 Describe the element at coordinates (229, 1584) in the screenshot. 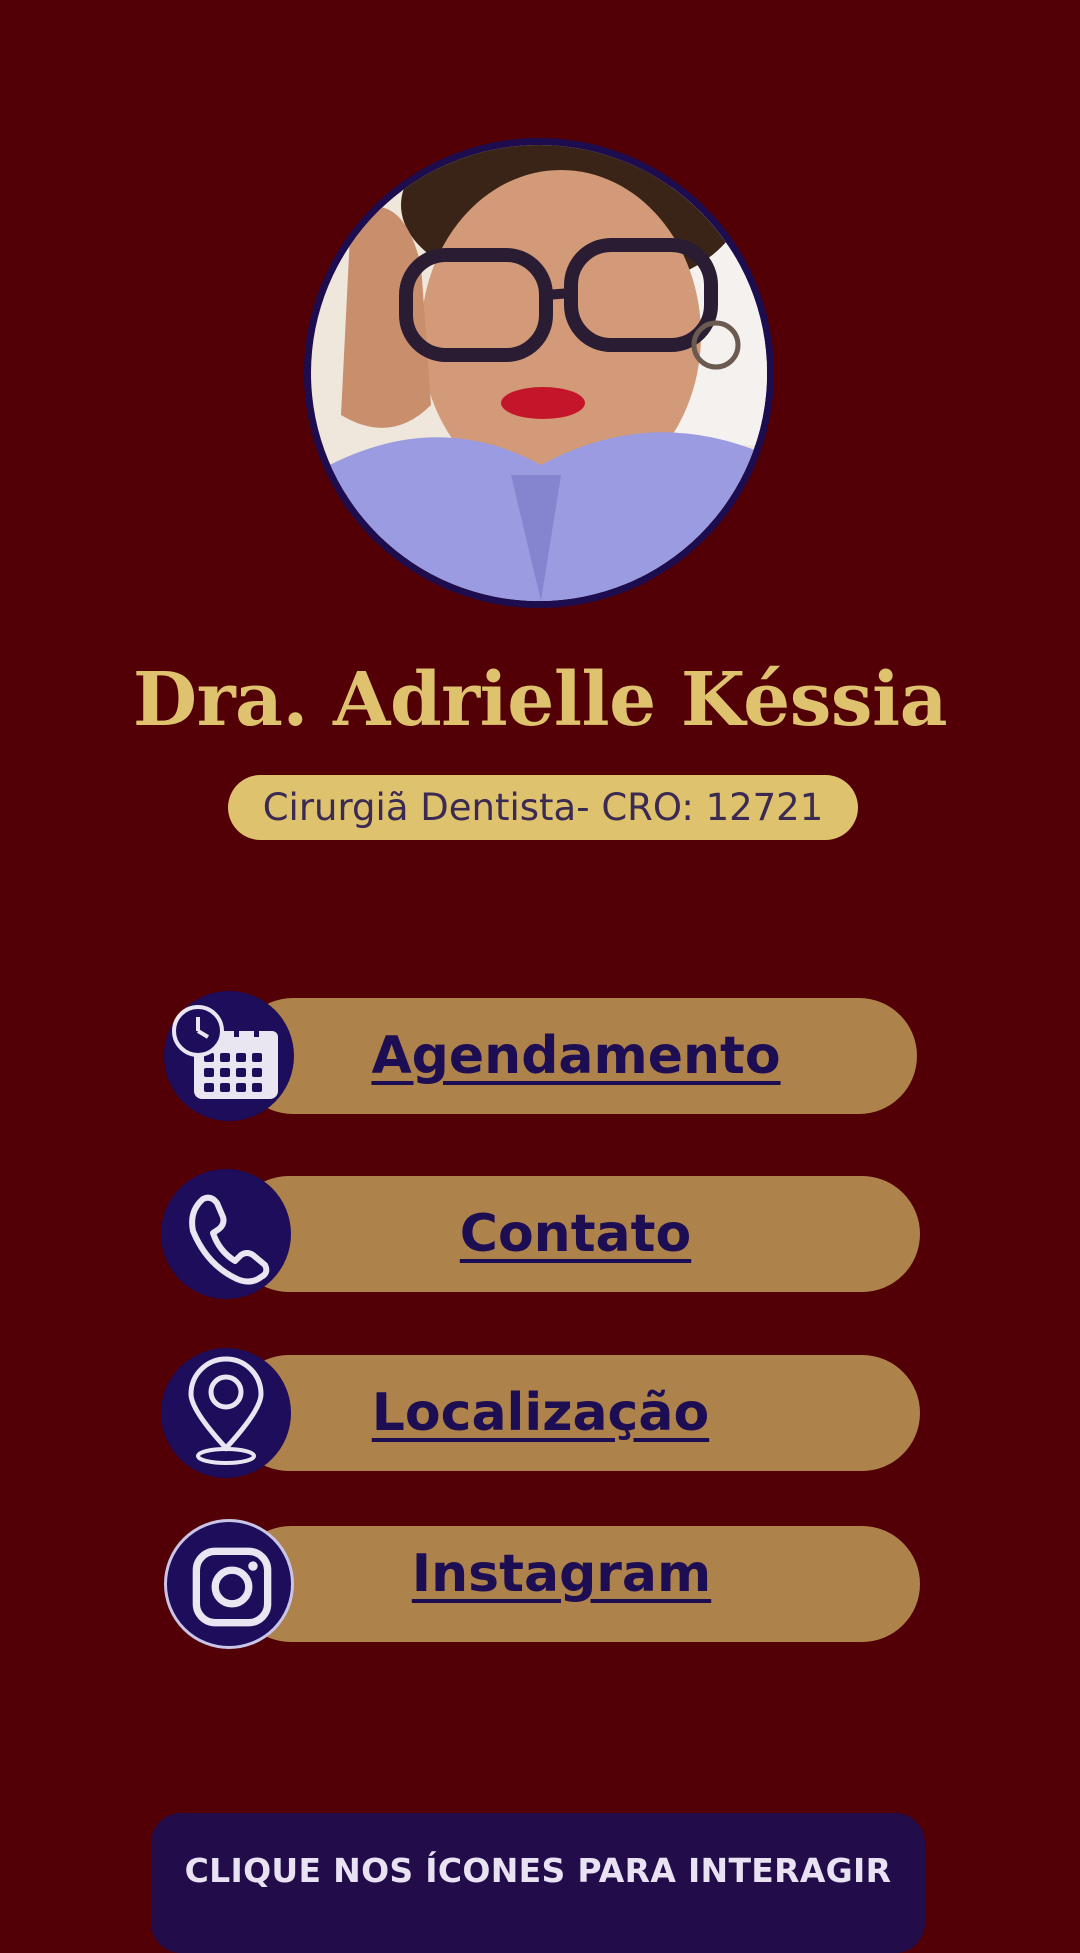

I see `instagram-icon` at that location.